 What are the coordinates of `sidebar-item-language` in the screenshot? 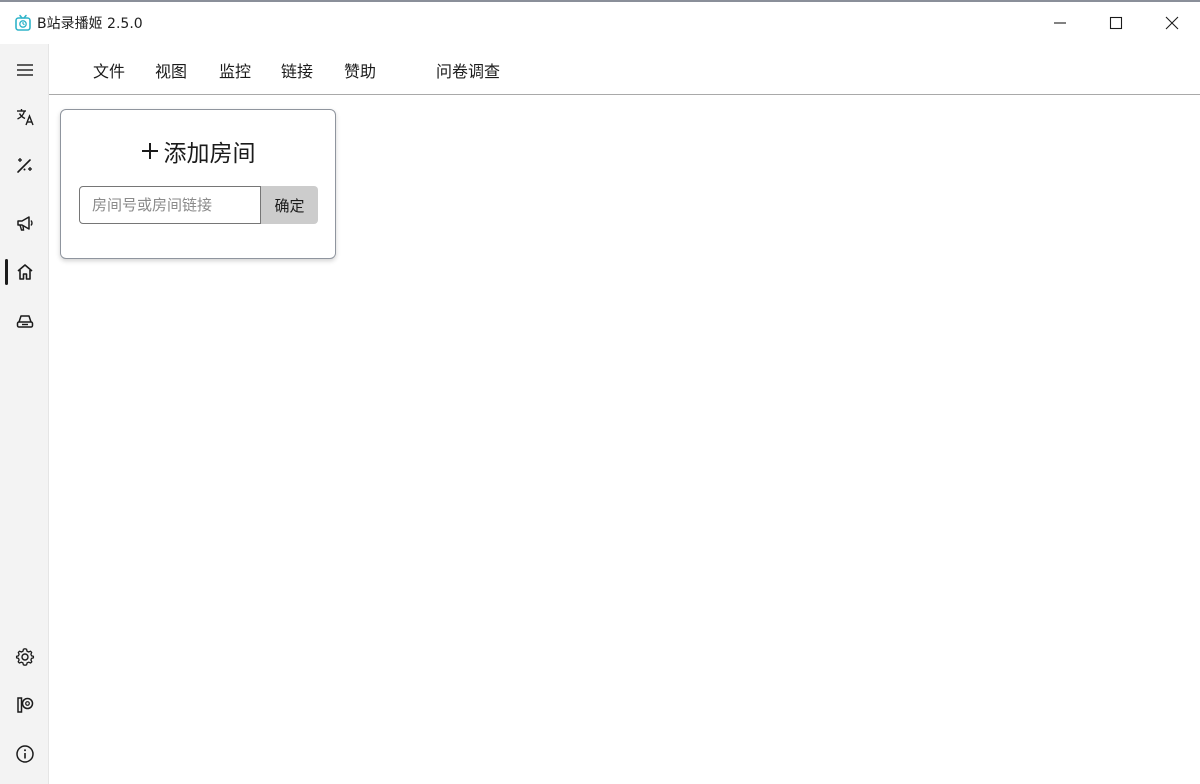 It's located at (24, 117).